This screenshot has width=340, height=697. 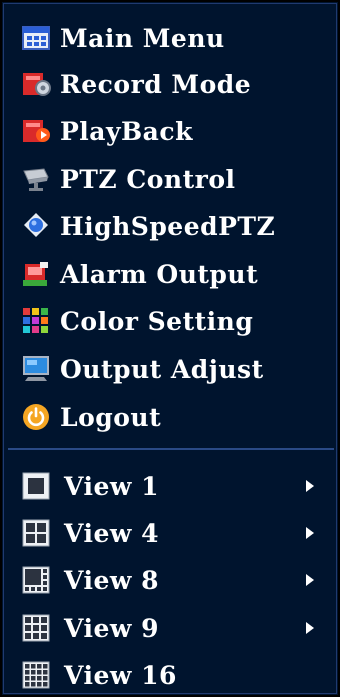 What do you see at coordinates (148, 179) in the screenshot?
I see `menu-item-label: PTZ Control` at bounding box center [148, 179].